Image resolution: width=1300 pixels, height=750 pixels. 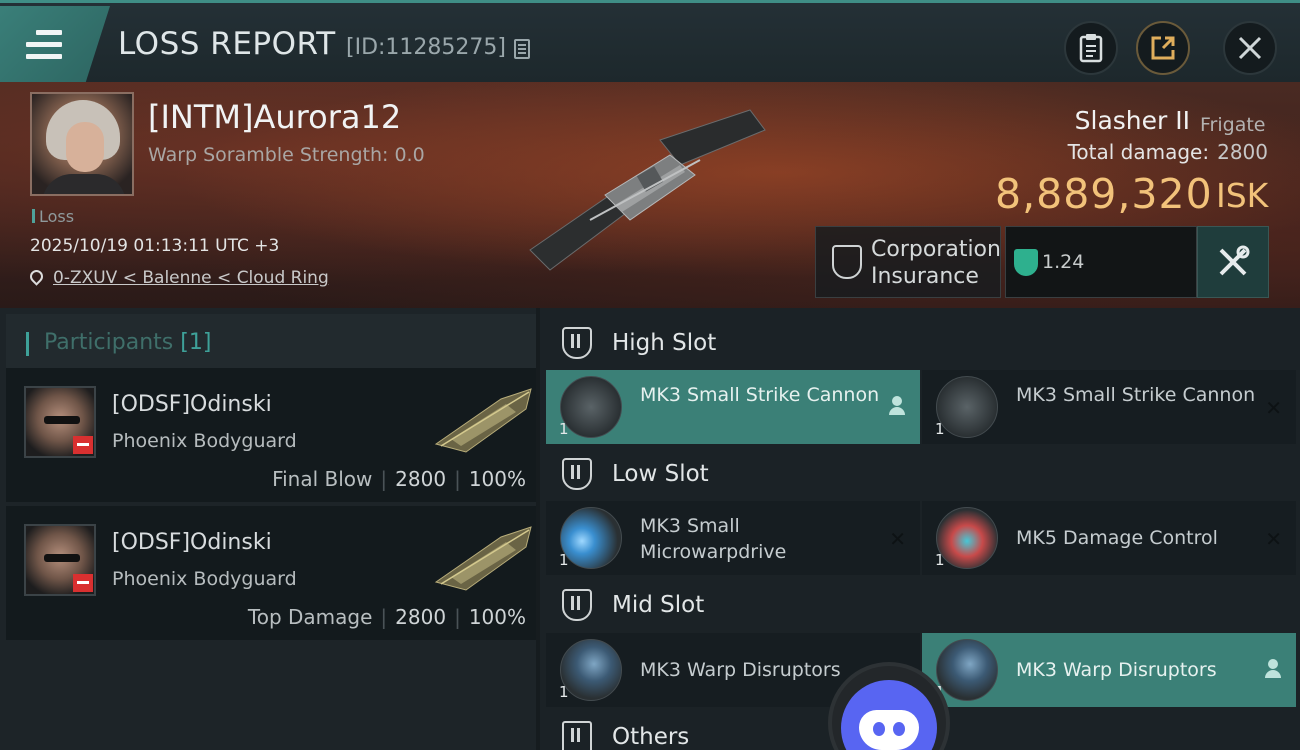 I want to click on clipboard-button, so click(x=1091, y=48).